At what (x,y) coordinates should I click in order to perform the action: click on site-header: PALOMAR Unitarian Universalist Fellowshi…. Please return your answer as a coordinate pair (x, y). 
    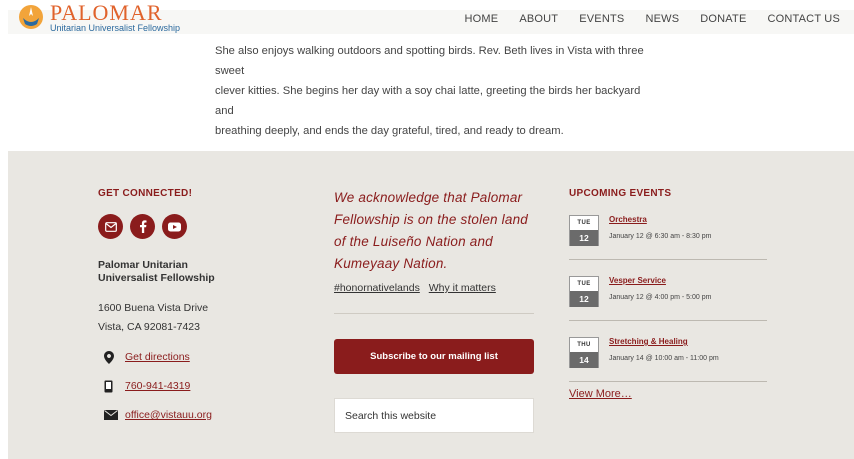
    Looking at the image, I should click on (431, 18).